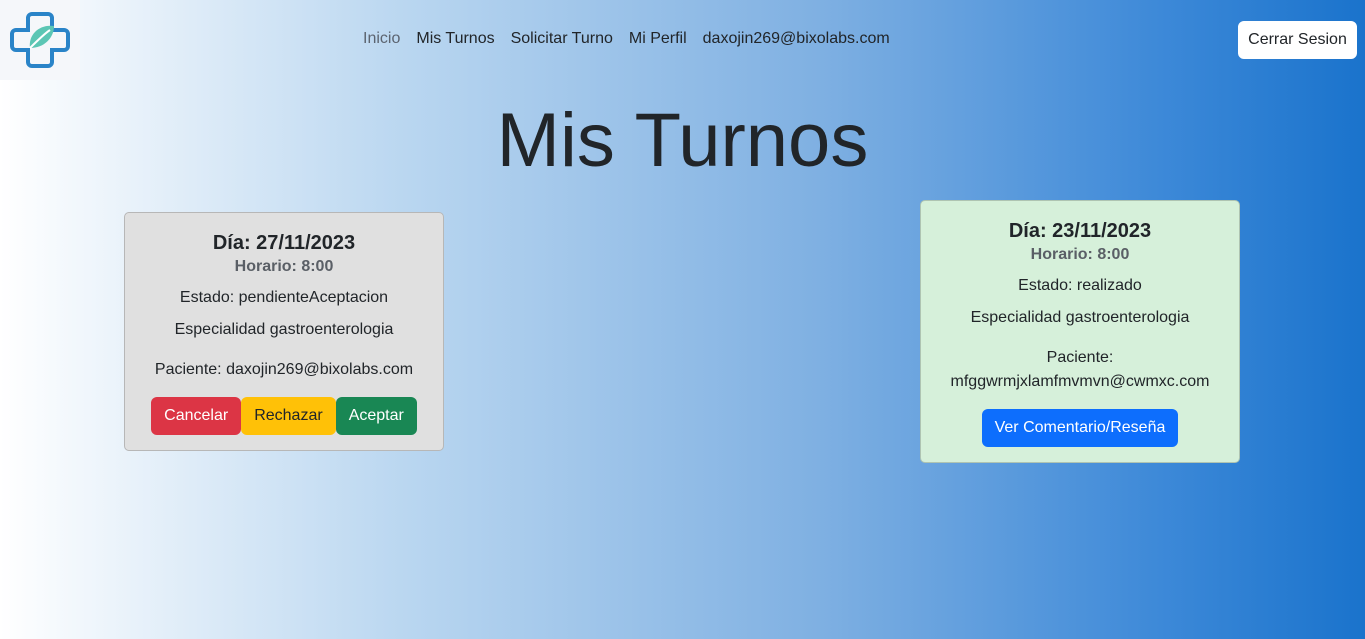 The width and height of the screenshot is (1365, 639). I want to click on nav-link-solicitar-turno: Solicitar Turno, so click(562, 39).